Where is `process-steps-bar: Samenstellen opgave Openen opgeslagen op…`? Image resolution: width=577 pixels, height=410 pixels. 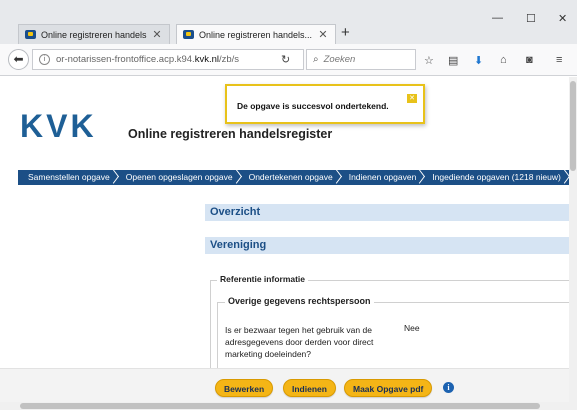 process-steps-bar: Samenstellen opgave Openen opgeslagen op… is located at coordinates (293, 177).